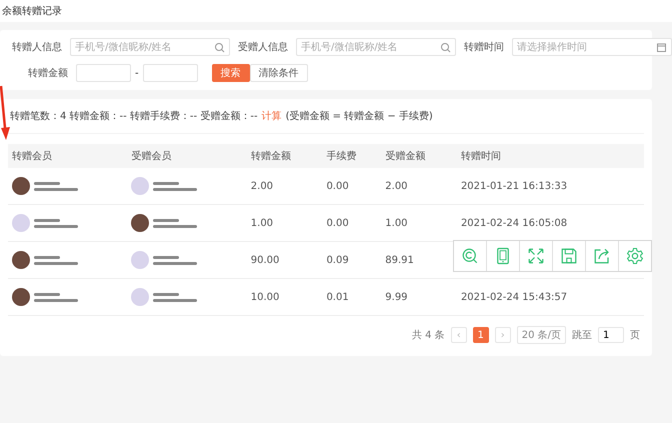 This screenshot has height=423, width=672. I want to click on arrow-annotation, so click(5, 112).